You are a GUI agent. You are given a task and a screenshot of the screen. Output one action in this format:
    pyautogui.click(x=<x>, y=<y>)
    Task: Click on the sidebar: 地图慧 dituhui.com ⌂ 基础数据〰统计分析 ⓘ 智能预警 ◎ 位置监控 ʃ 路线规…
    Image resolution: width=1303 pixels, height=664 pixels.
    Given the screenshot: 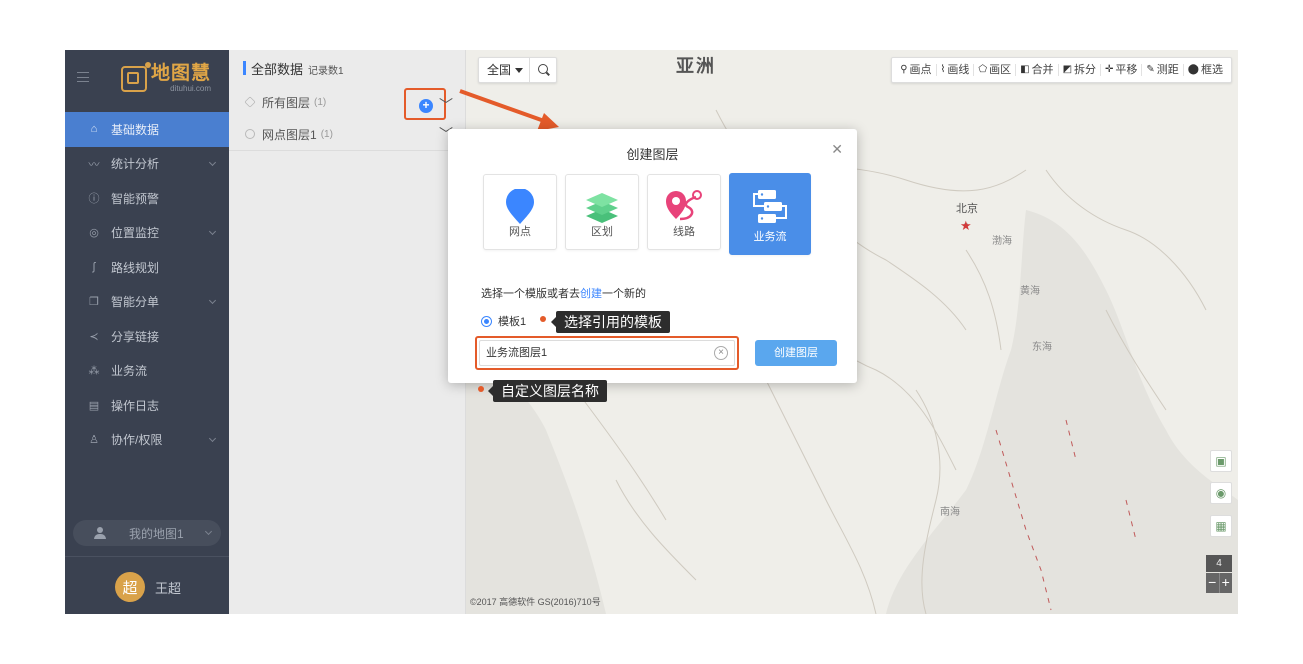 What is the action you would take?
    pyautogui.click(x=147, y=332)
    